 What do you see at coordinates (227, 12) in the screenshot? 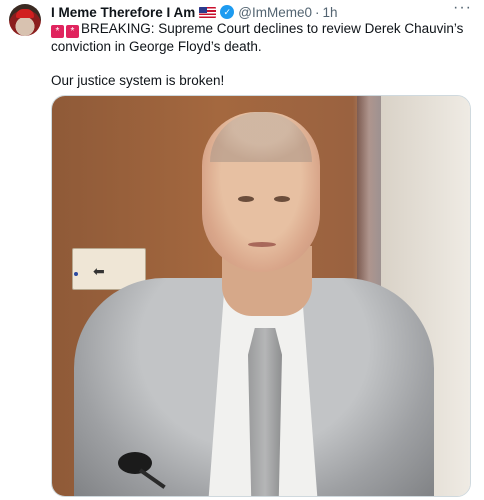
I see `verified-badge-icon: ✓` at bounding box center [227, 12].